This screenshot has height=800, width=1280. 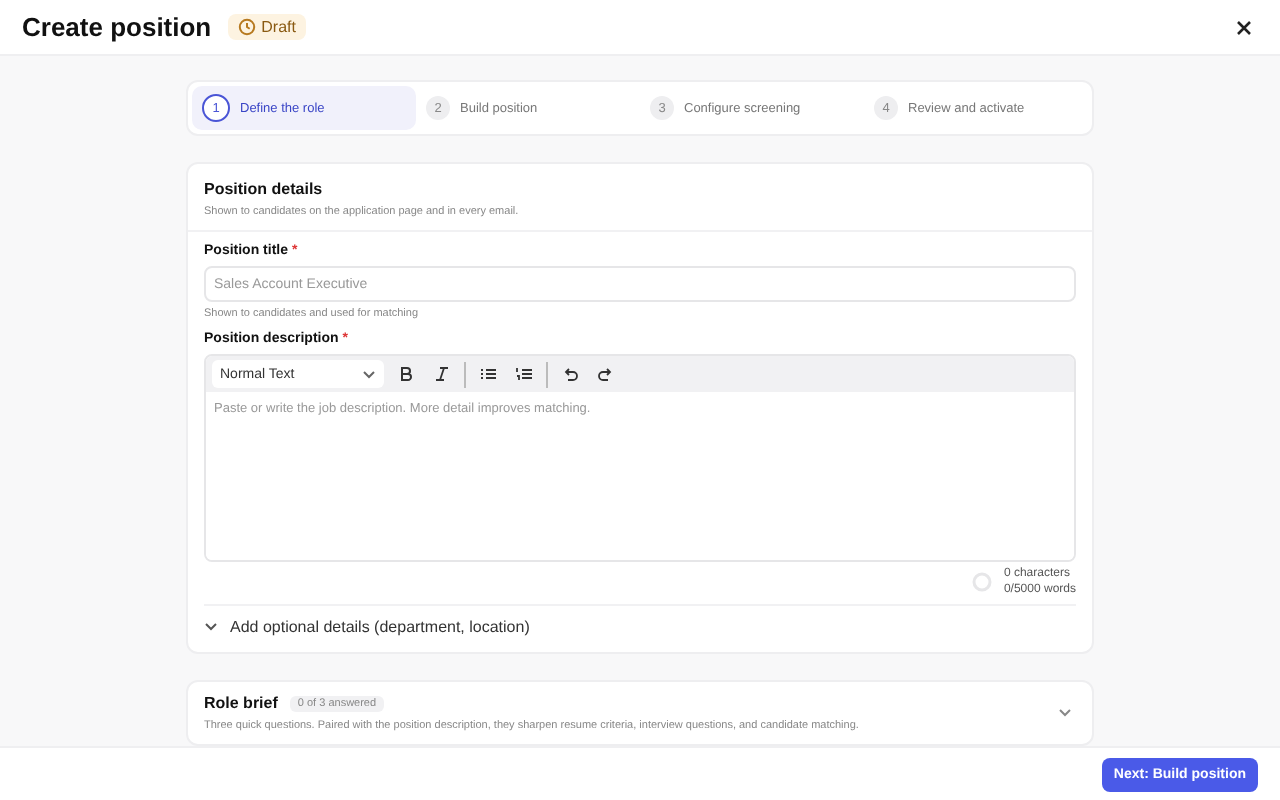 I want to click on expand-button, so click(x=1065, y=713).